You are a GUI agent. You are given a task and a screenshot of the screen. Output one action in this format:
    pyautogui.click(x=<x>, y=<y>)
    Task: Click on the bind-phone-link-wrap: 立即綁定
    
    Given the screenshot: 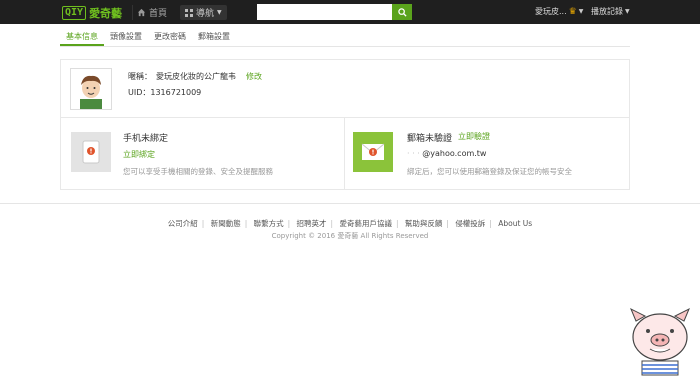 What is the action you would take?
    pyautogui.click(x=139, y=154)
    